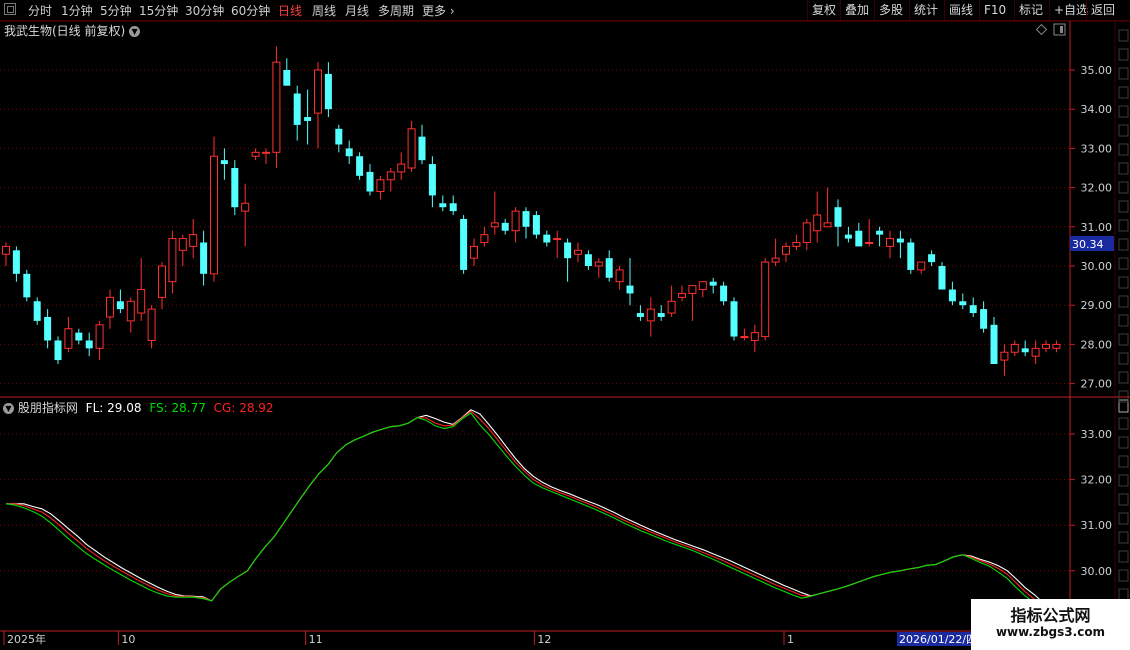  I want to click on panel-settings-icon, so click(1059, 29).